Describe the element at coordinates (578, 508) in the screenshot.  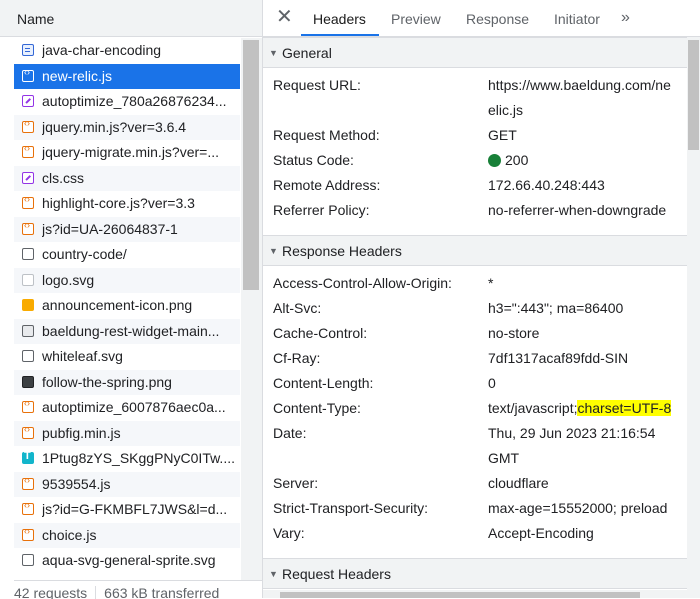
I see `hsts-value: max-age=15552000; preload` at that location.